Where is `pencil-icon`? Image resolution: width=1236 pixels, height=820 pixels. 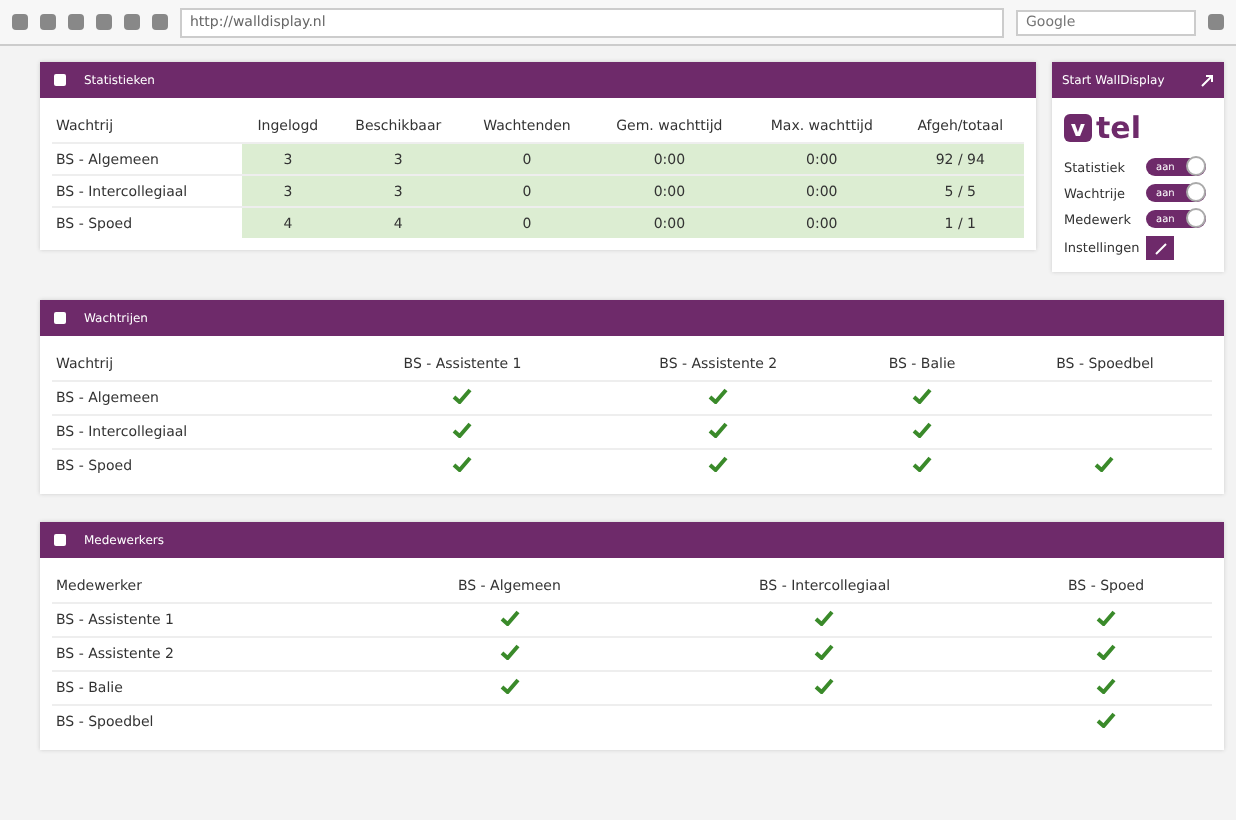
pencil-icon is located at coordinates (1160, 248).